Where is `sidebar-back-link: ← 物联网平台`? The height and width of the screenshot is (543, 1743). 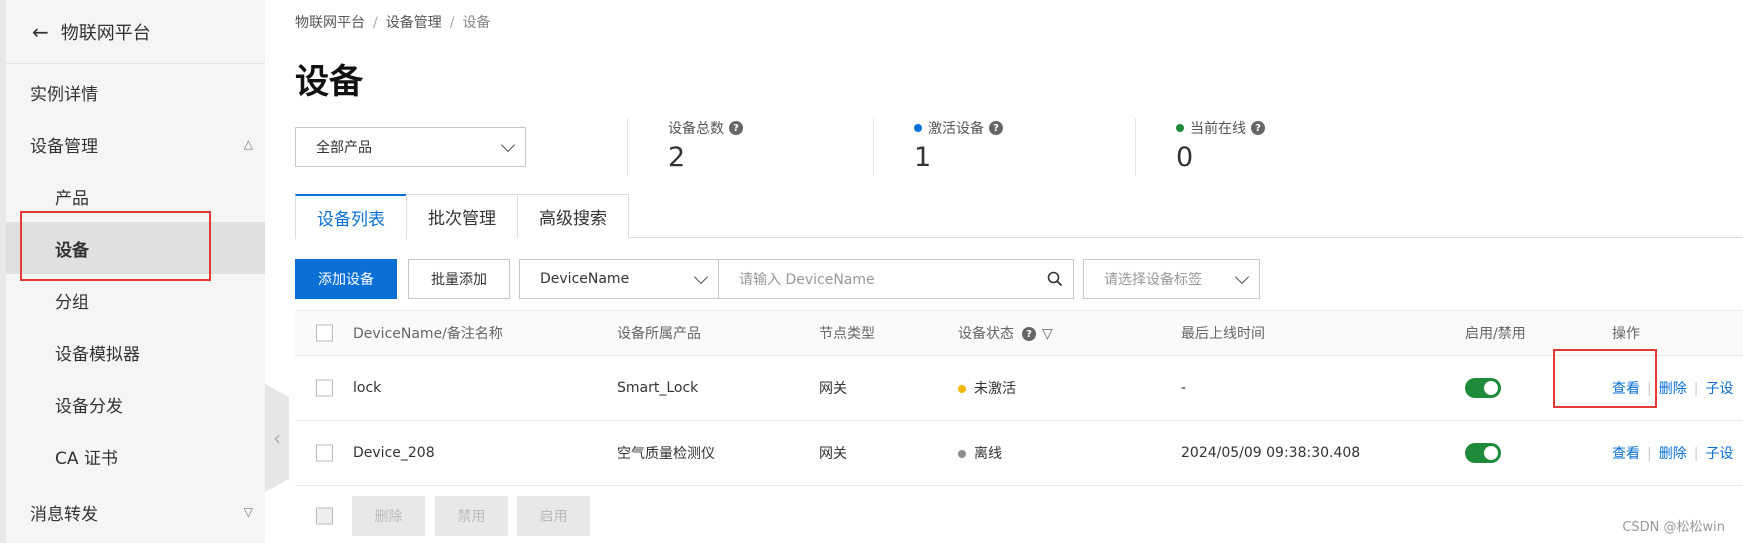 sidebar-back-link: ← 物联网平台 is located at coordinates (135, 32).